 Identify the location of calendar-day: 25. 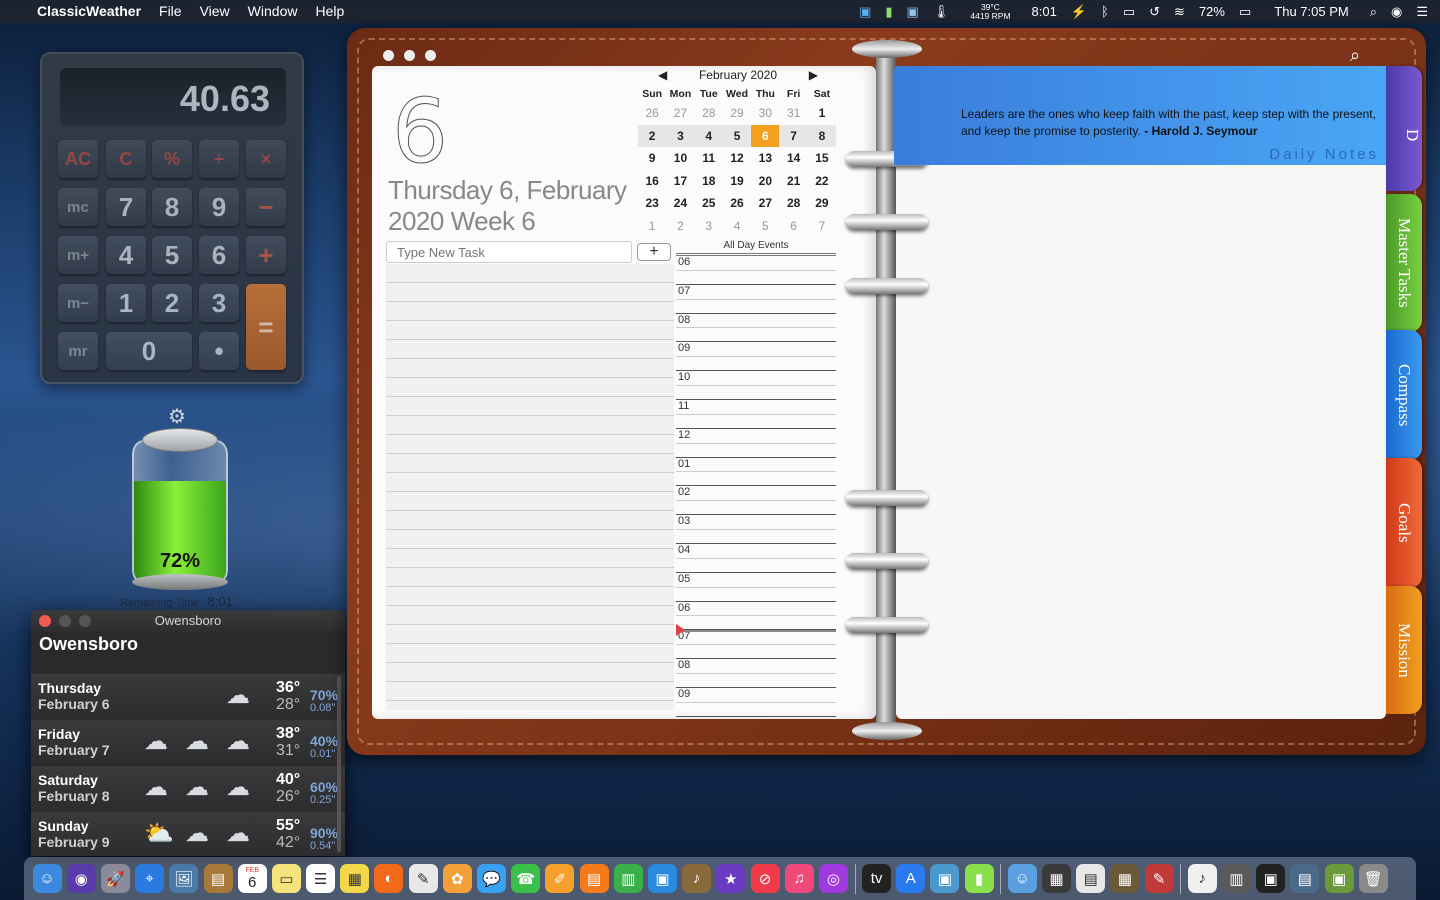
(709, 203).